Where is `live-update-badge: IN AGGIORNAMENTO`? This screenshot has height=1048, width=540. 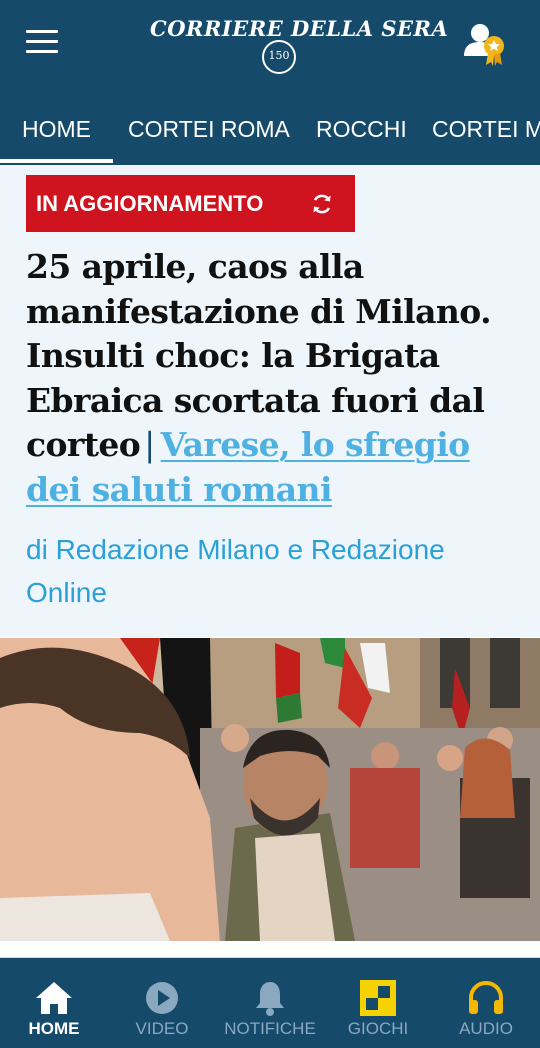
live-update-badge: IN AGGIORNAMENTO is located at coordinates (190, 203).